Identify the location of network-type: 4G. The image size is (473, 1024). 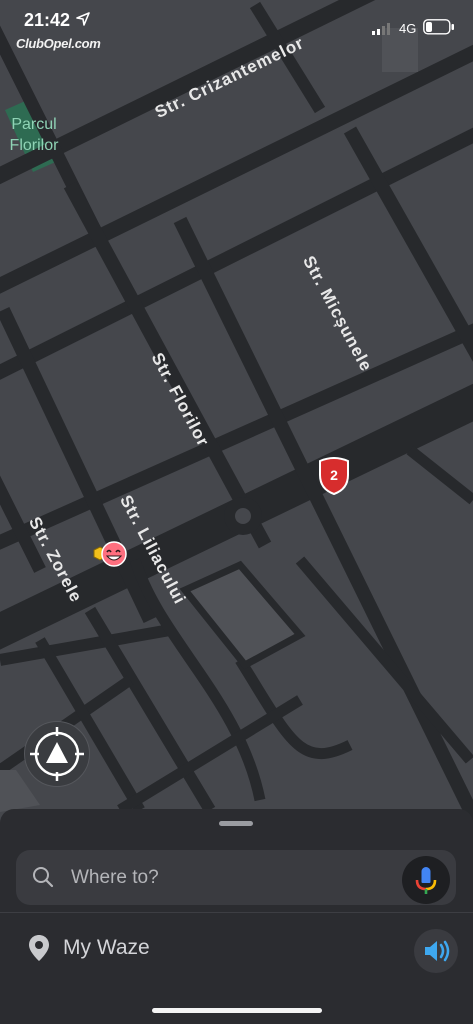
(408, 28).